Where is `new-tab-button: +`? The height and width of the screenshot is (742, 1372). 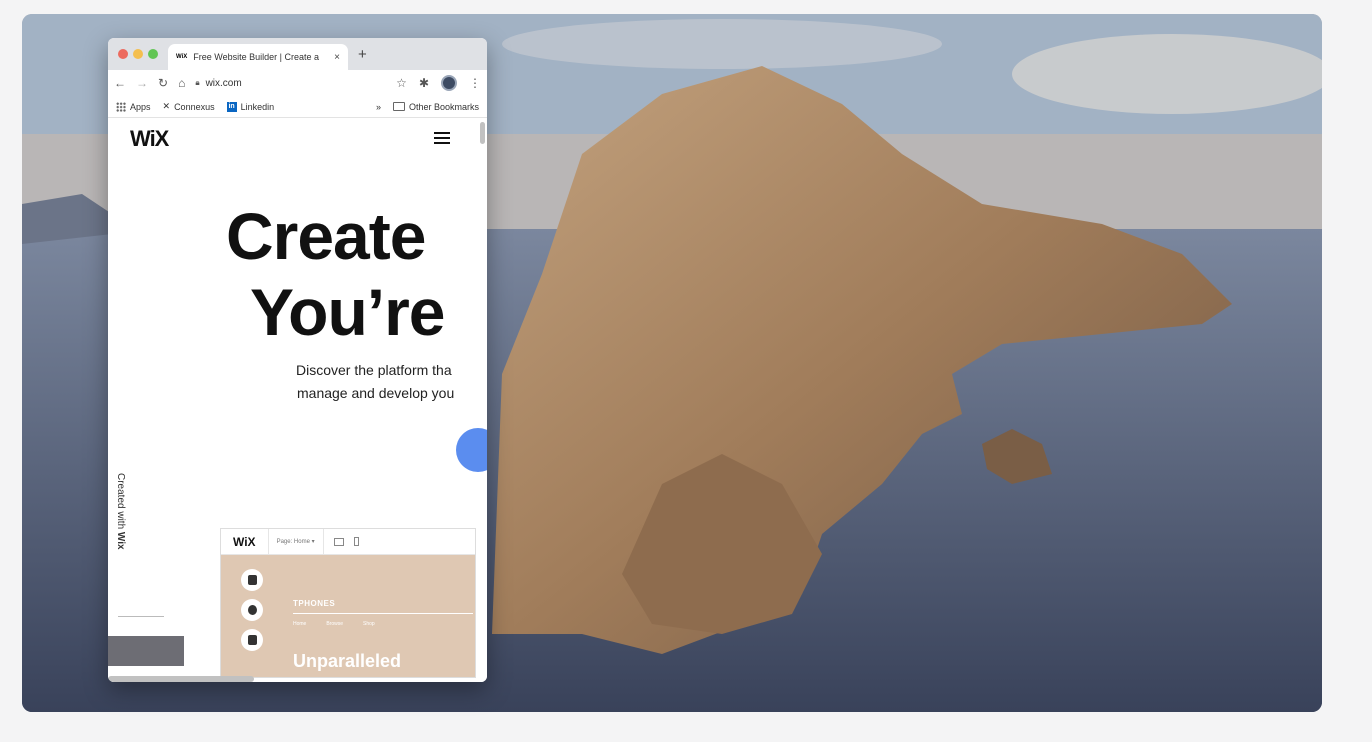
new-tab-button: + is located at coordinates (362, 54).